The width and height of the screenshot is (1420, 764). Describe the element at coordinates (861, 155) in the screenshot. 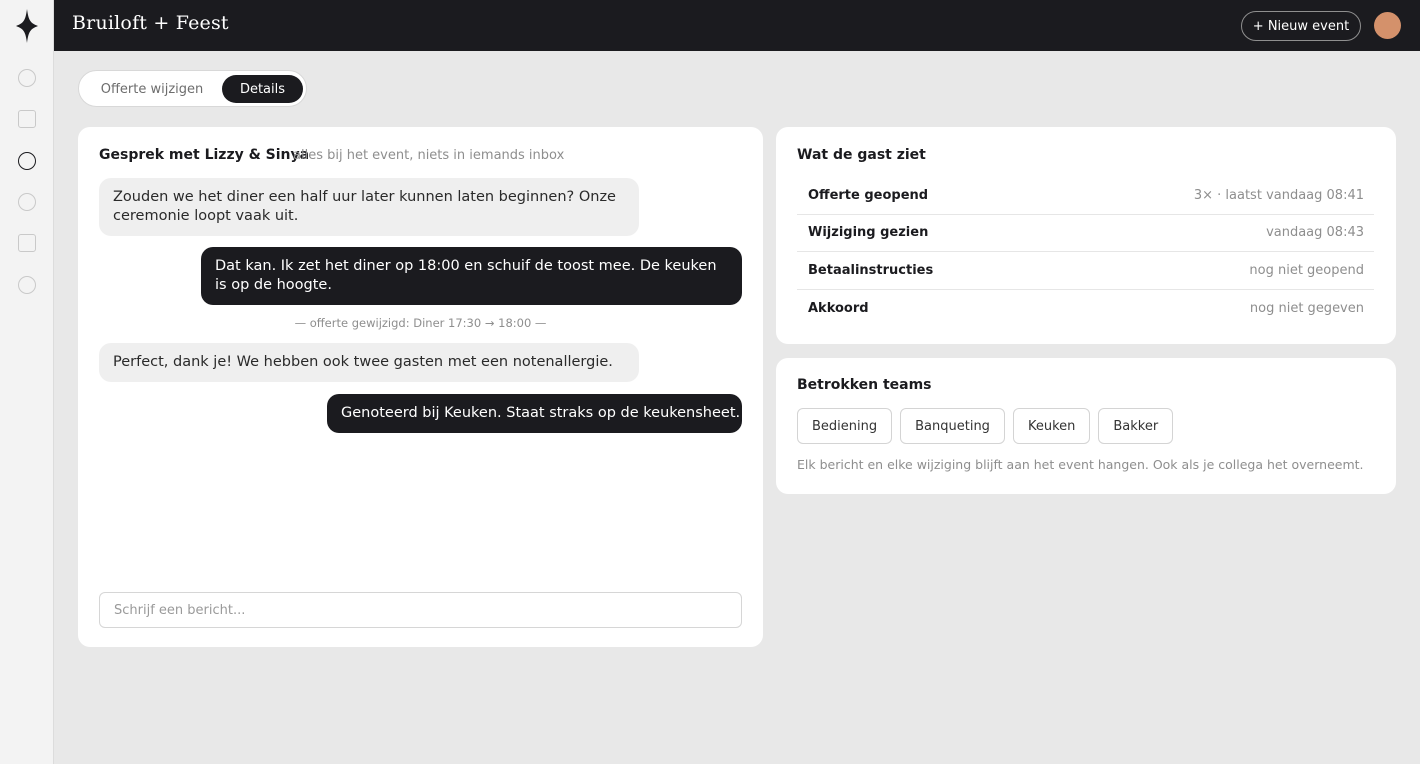

I see `guest-view-title: Wat de gast ziet` at that location.